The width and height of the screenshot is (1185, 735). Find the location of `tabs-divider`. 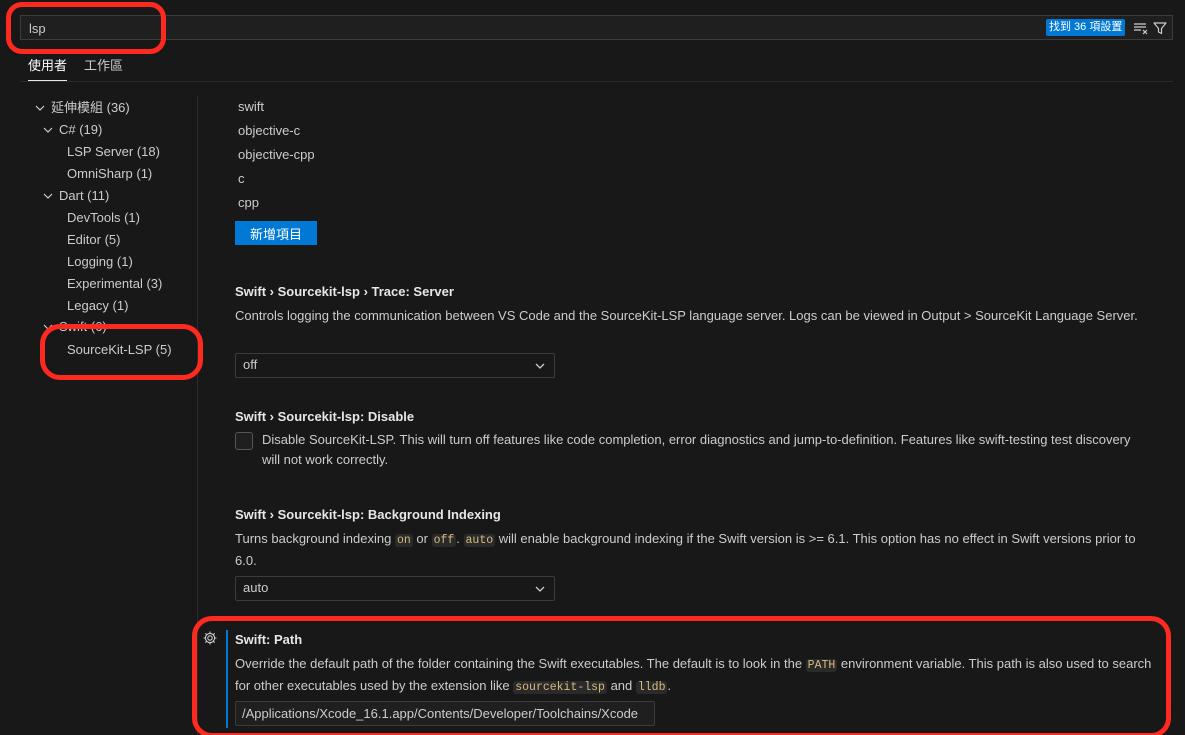

tabs-divider is located at coordinates (596, 81).